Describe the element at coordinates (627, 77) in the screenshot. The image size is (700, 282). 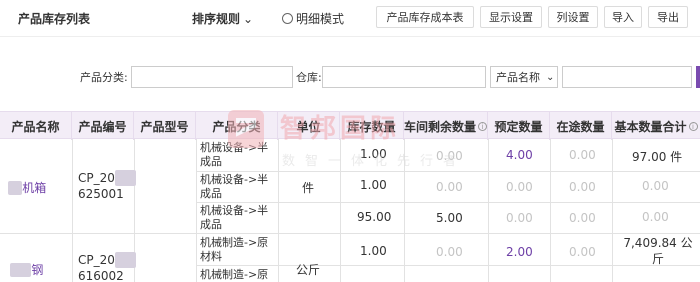
I see `search-value-input` at that location.